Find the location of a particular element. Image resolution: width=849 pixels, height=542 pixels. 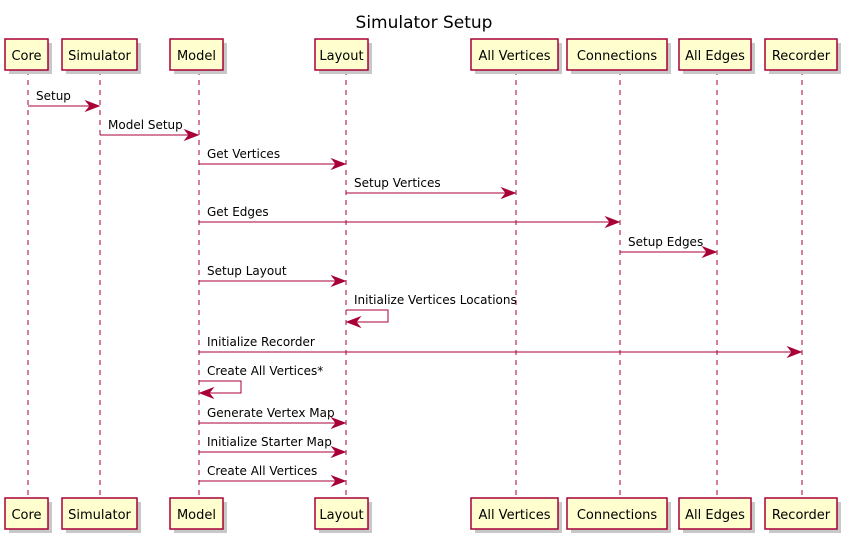

participant-recorder-top: Recorder is located at coordinates (802, 56).